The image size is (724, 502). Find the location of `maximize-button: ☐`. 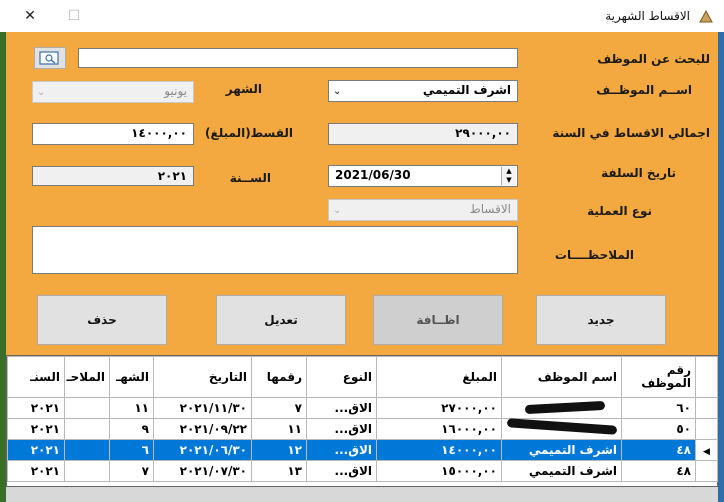

maximize-button: ☐ is located at coordinates (74, 16).